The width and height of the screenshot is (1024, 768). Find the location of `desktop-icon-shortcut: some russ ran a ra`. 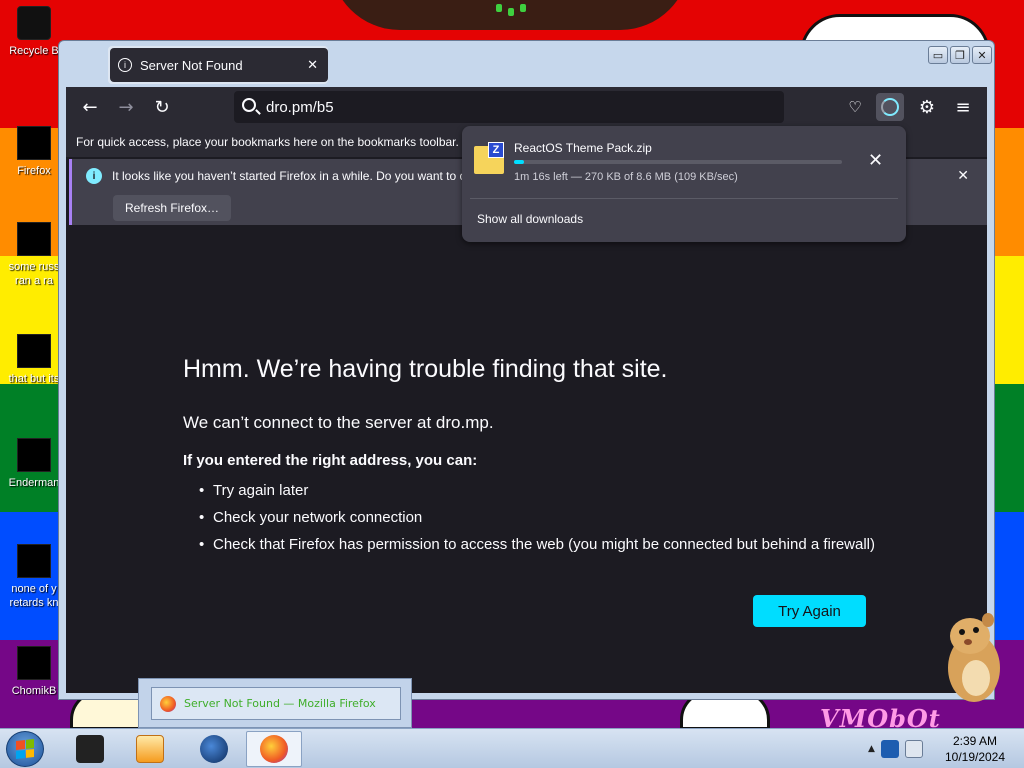

desktop-icon-shortcut: some russ ran a ra is located at coordinates (34, 255).